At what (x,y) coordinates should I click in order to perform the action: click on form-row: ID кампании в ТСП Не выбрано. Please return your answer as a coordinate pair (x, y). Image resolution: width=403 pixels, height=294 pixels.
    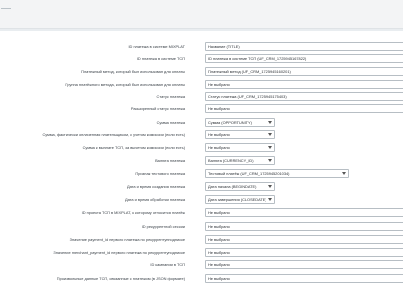
    Looking at the image, I should click on (201, 265).